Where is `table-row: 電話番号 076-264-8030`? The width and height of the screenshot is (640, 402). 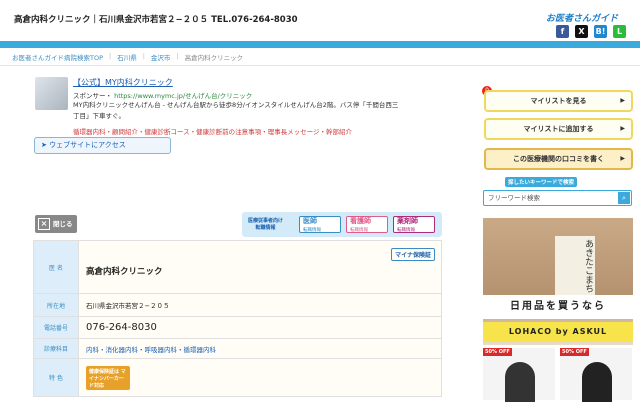
table-row: 電話番号 076-264-8030 is located at coordinates (237, 327).